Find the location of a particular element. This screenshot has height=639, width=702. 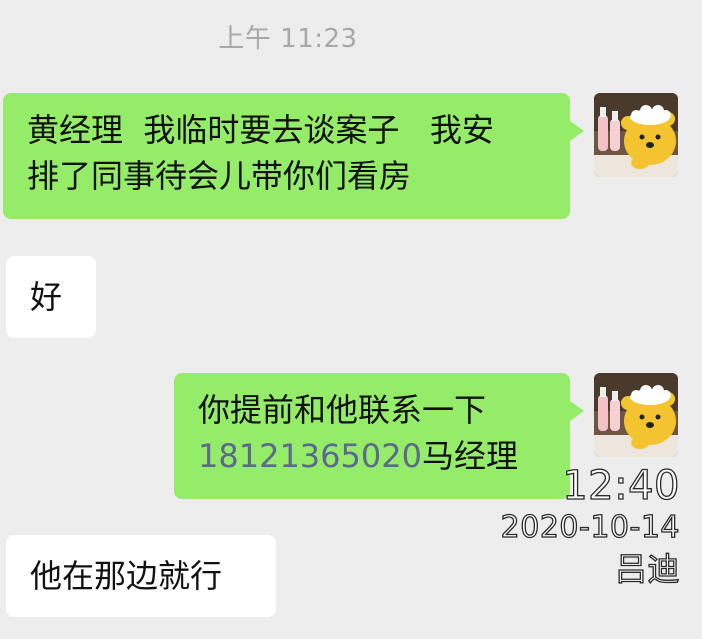

message-text-line: 18121365020马经理 is located at coordinates (372, 456).